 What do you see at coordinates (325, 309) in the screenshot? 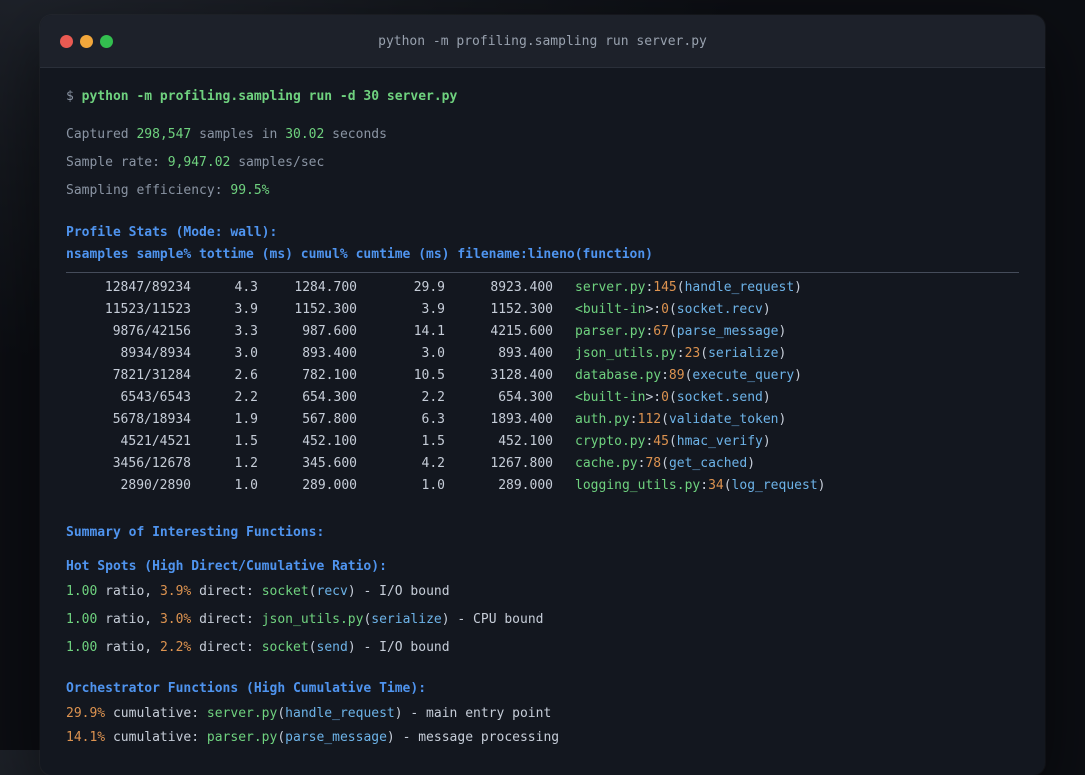
I see `tottime-cell: 1152.300` at bounding box center [325, 309].